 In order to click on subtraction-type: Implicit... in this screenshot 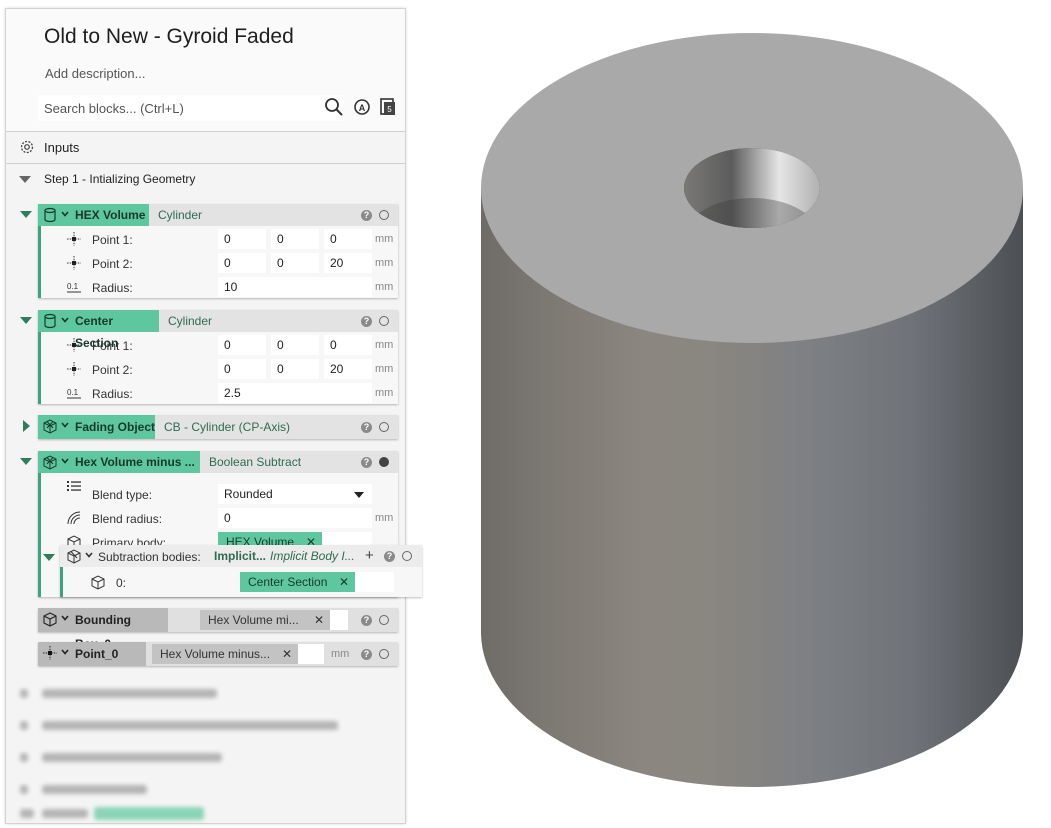, I will do `click(240, 556)`.